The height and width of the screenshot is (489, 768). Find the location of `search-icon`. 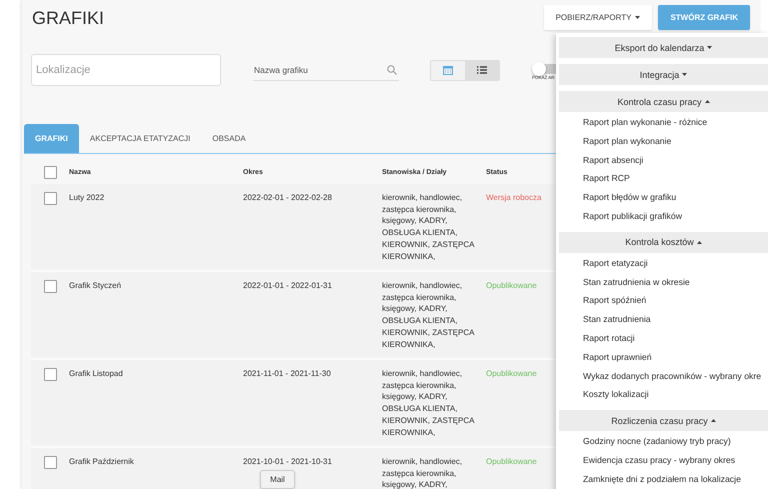

search-icon is located at coordinates (392, 70).